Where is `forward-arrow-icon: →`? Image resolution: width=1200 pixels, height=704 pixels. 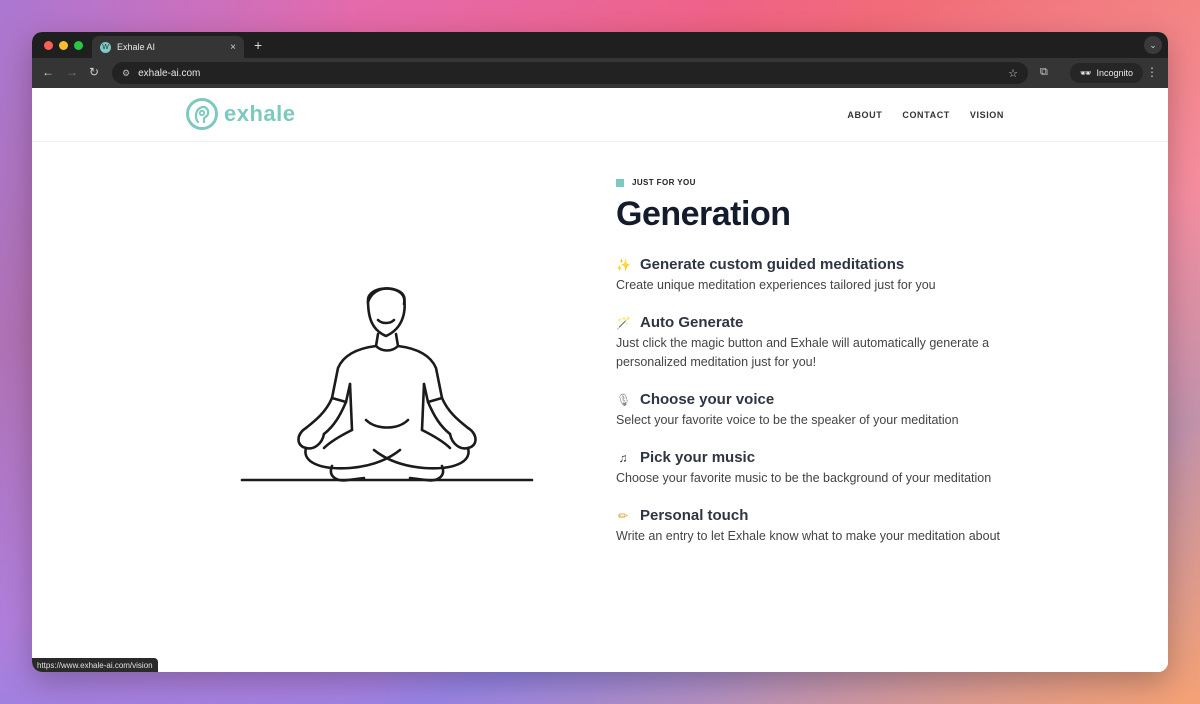 forward-arrow-icon: → is located at coordinates (72, 72).